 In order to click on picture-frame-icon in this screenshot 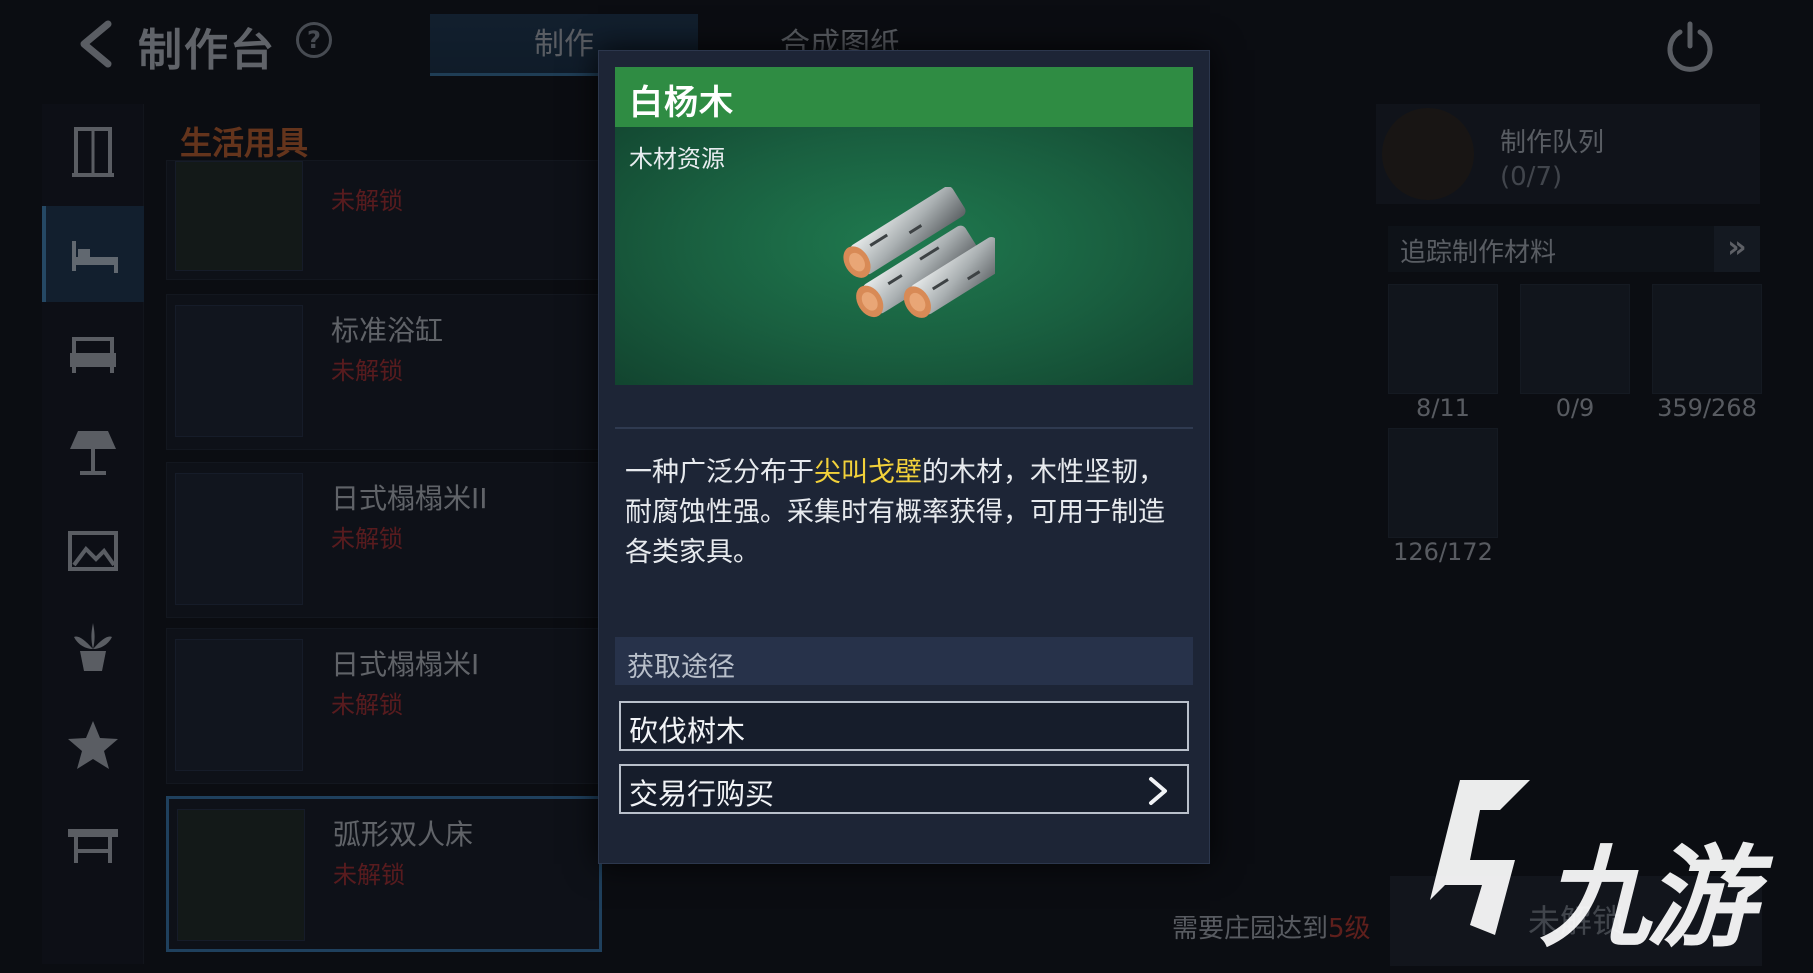, I will do `click(93, 551)`.